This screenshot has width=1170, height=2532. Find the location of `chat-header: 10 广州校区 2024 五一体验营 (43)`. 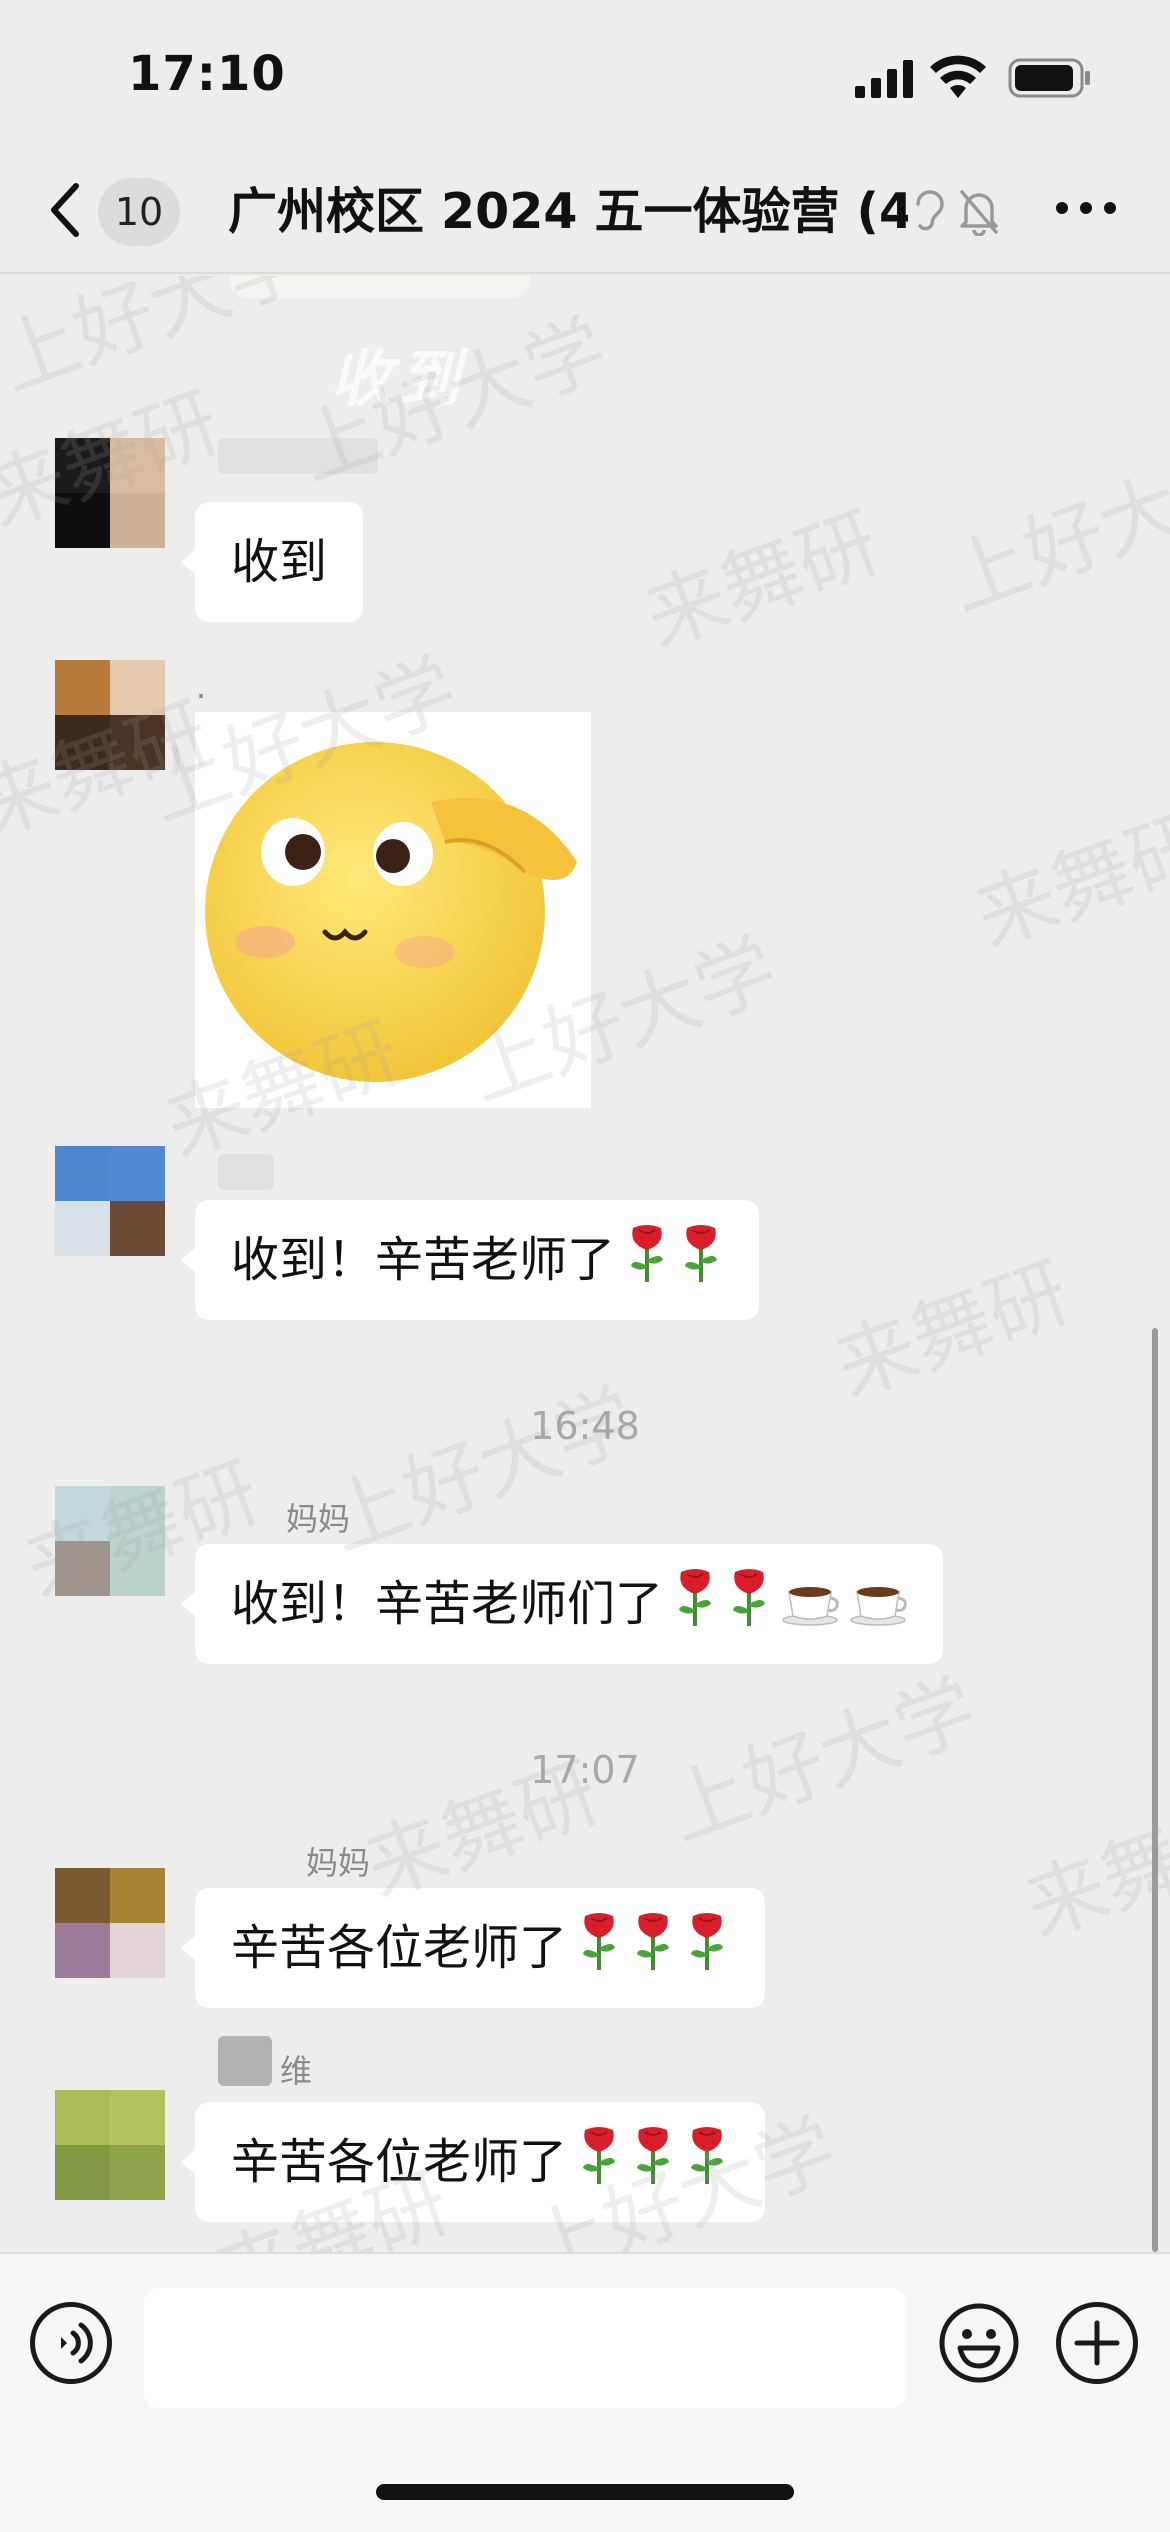

chat-header: 10 广州校区 2024 五一体验营 (43) is located at coordinates (585, 212).